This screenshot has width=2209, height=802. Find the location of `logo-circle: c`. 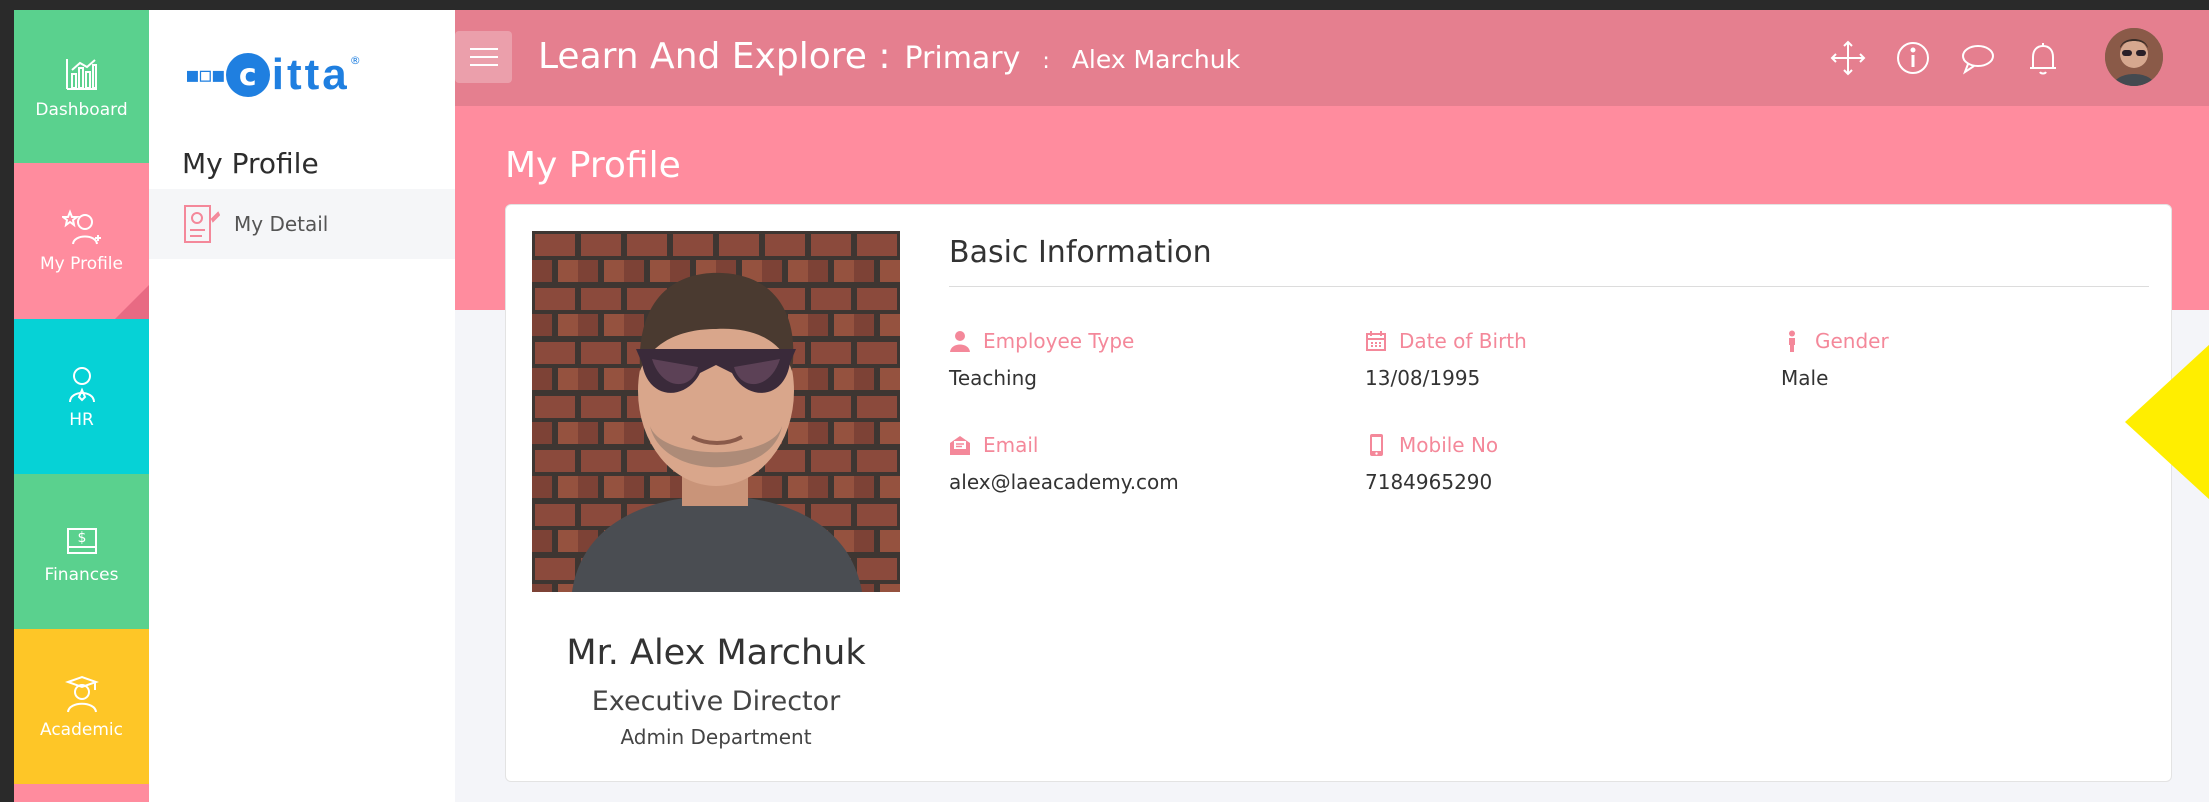

logo-circle: c is located at coordinates (247, 75).